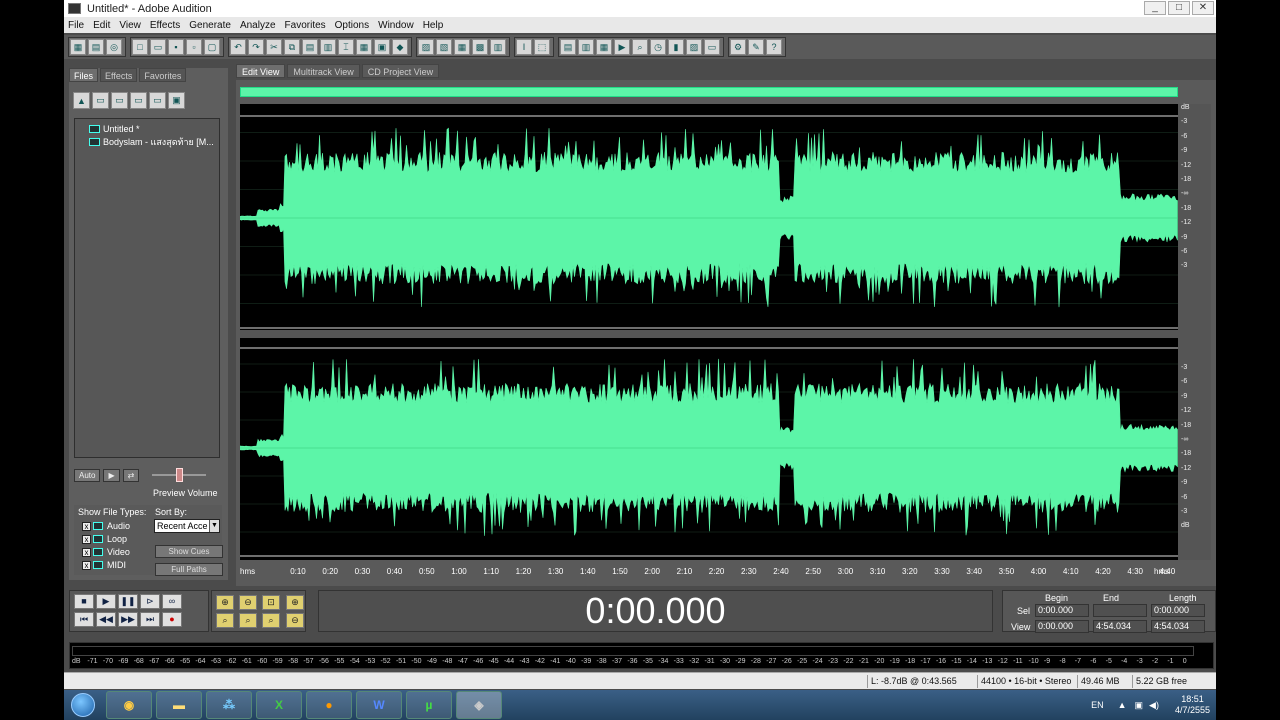 This screenshot has height=720, width=1280. I want to click on silence-icon: ▦, so click(364, 47).